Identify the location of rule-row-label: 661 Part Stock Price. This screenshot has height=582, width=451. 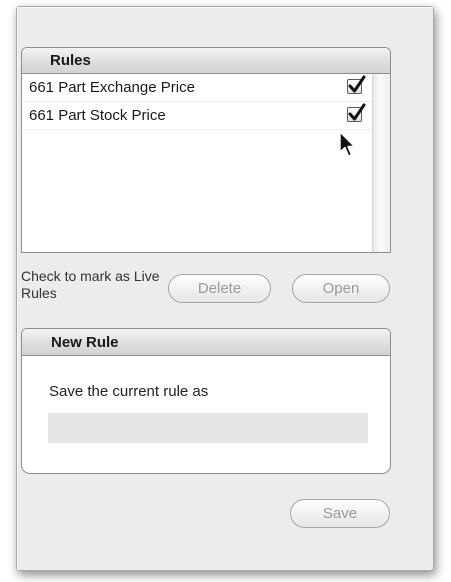
(97, 115).